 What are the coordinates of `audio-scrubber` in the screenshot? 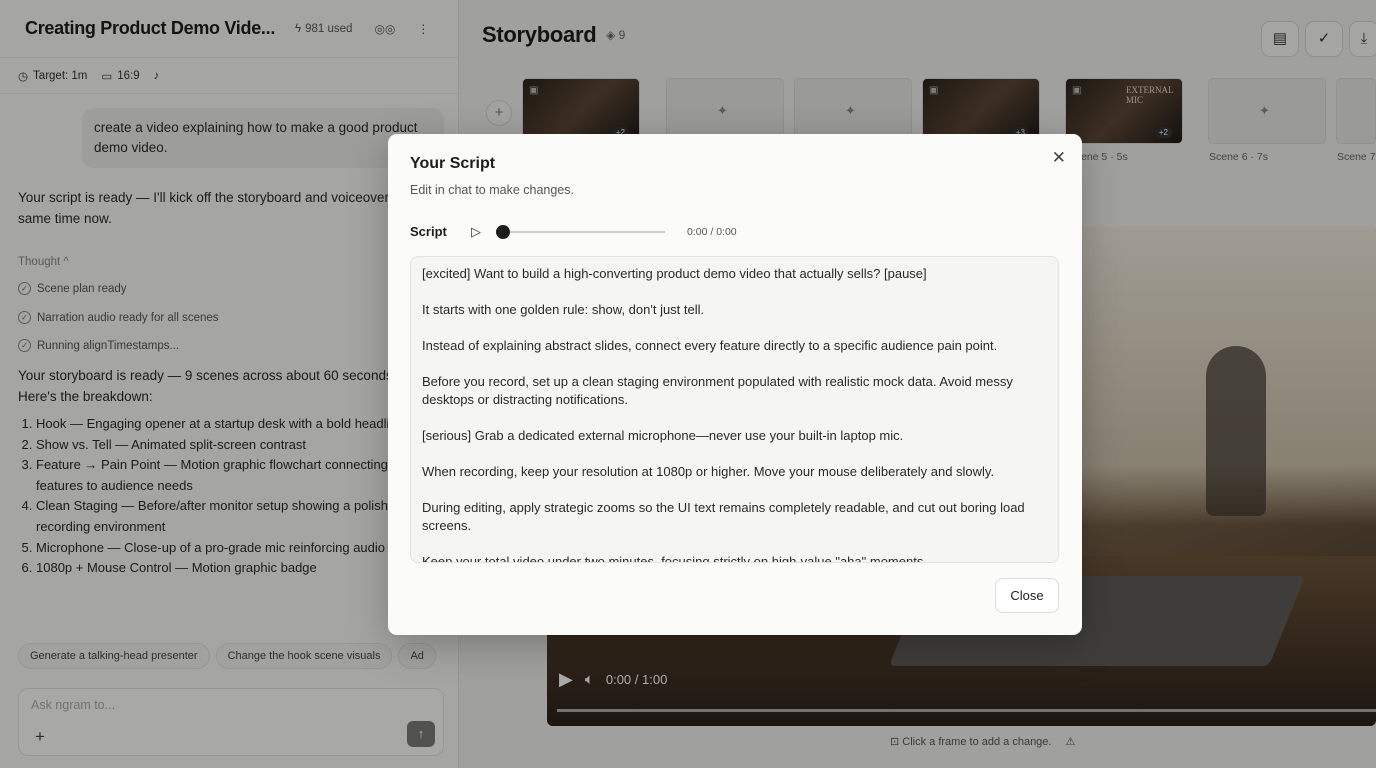 It's located at (583, 232).